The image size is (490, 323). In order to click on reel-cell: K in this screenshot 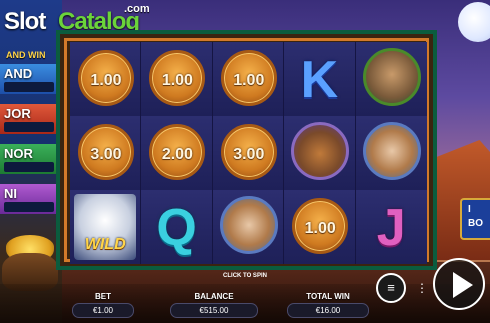, I will do `click(320, 79)`.